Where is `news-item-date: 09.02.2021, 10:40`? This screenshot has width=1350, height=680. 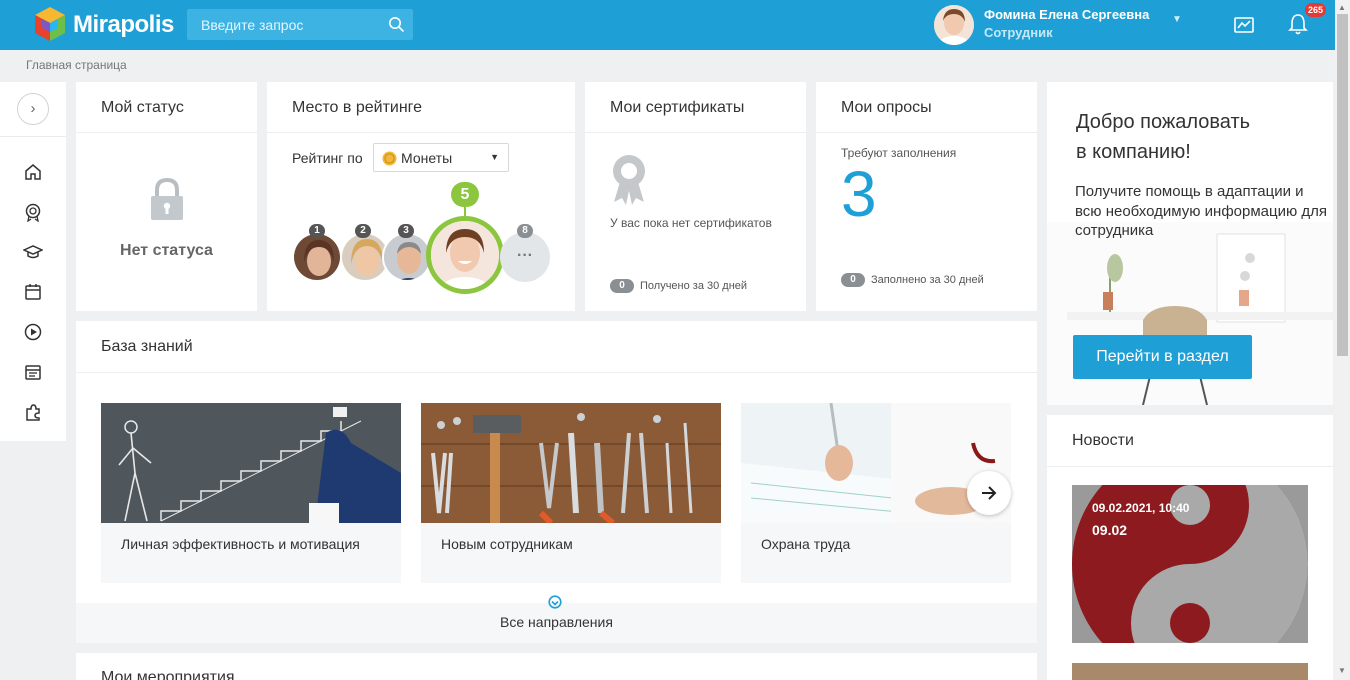
news-item-date: 09.02.2021, 10:40 is located at coordinates (1141, 508).